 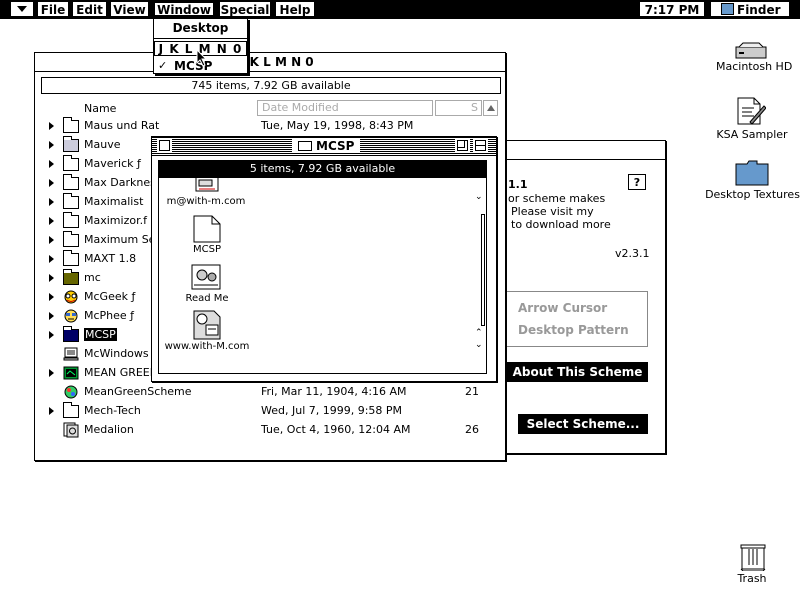 What do you see at coordinates (345, 108) in the screenshot?
I see `date-column-header: Date Modified` at bounding box center [345, 108].